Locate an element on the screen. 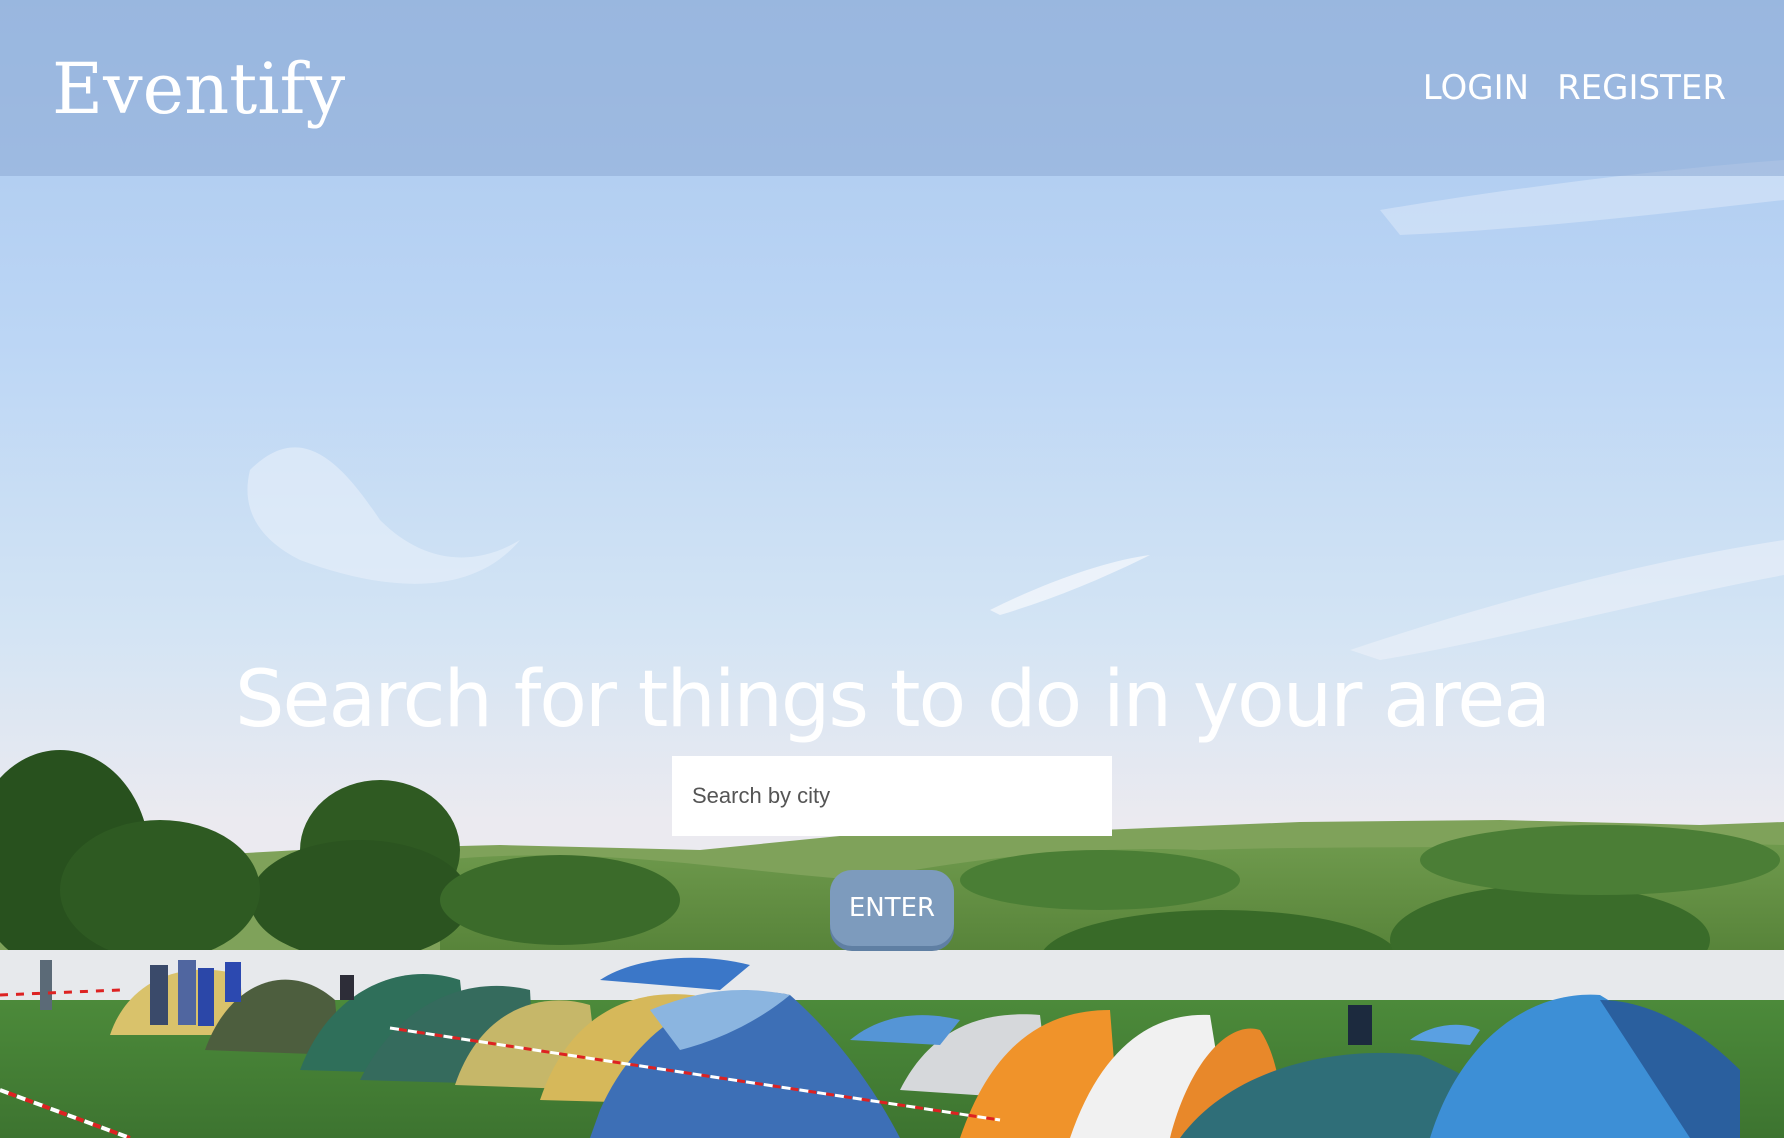  header-nav: LOGIN REGISTER is located at coordinates (1574, 88).